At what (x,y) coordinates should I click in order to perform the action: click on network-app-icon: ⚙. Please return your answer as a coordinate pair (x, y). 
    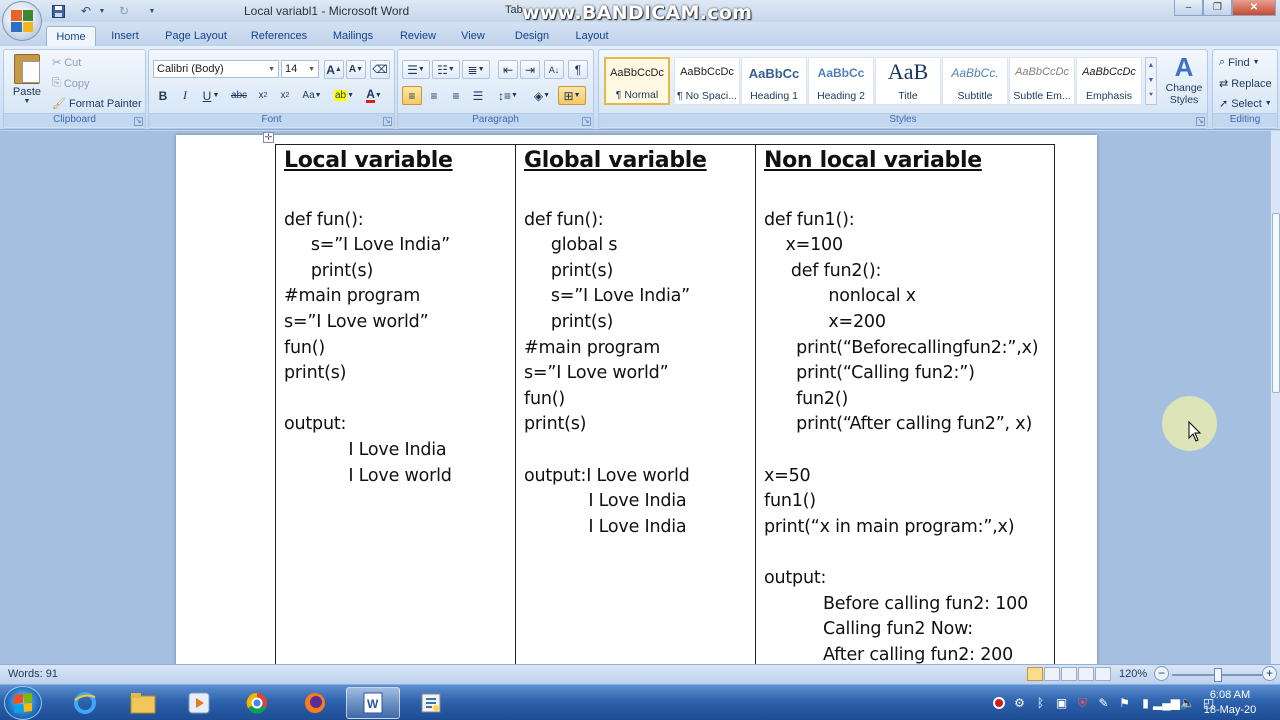
    Looking at the image, I should click on (1019, 703).